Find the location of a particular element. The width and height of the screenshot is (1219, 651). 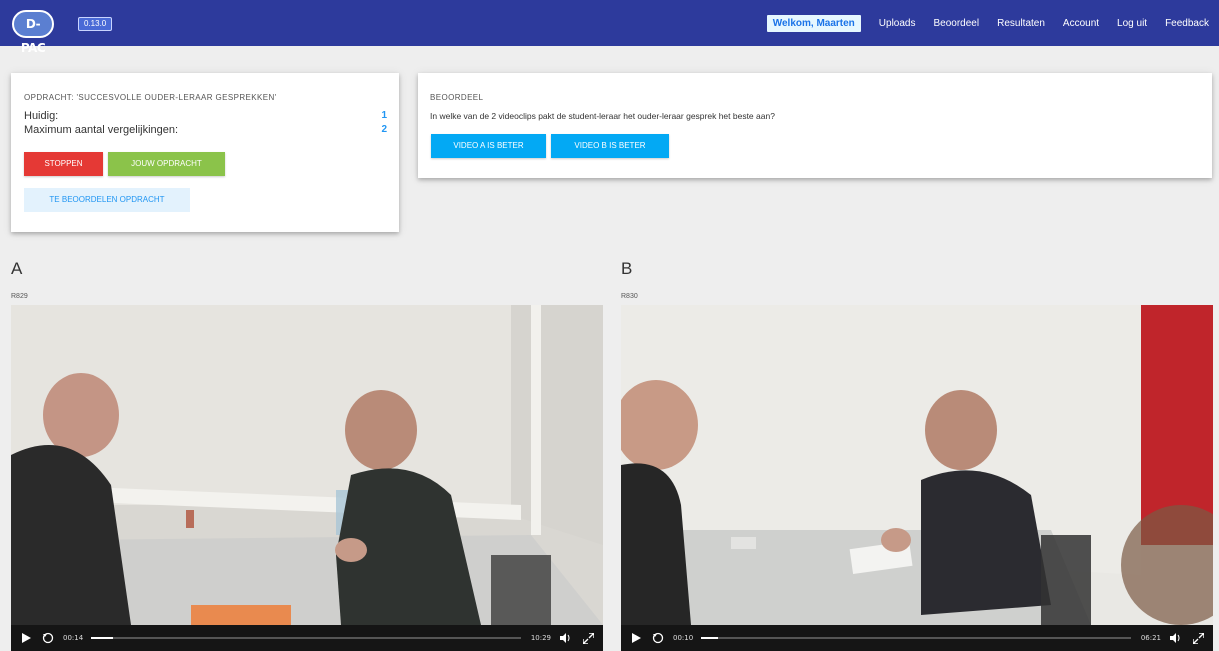

nav-feedback: Feedback is located at coordinates (1187, 23).